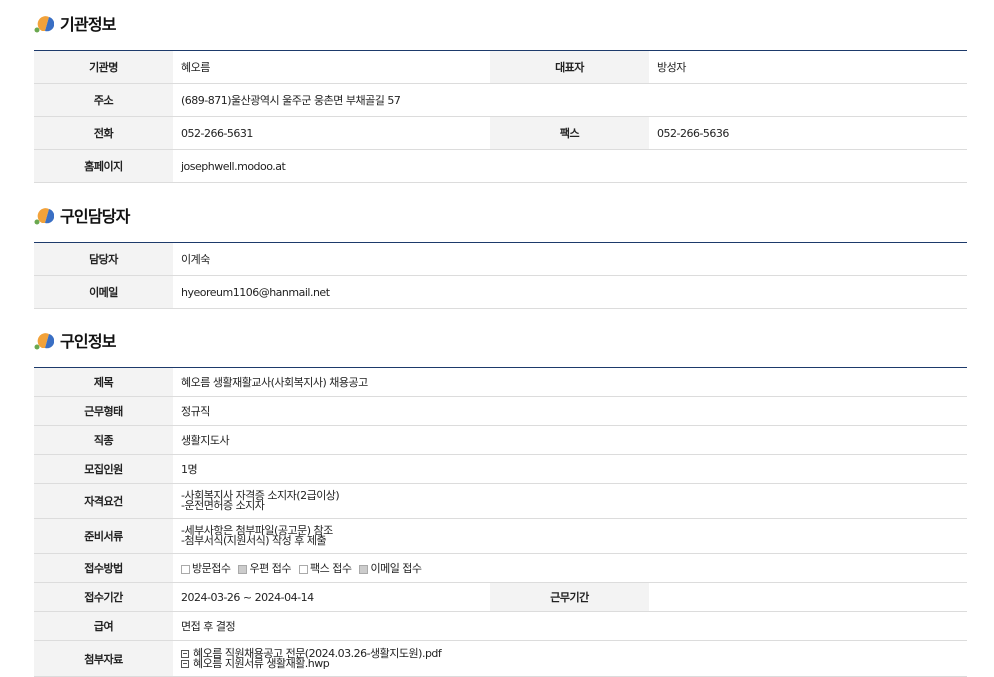 The image size is (994, 677). Describe the element at coordinates (569, 67) in the screenshot. I see `label-ceo: 대표자` at that location.